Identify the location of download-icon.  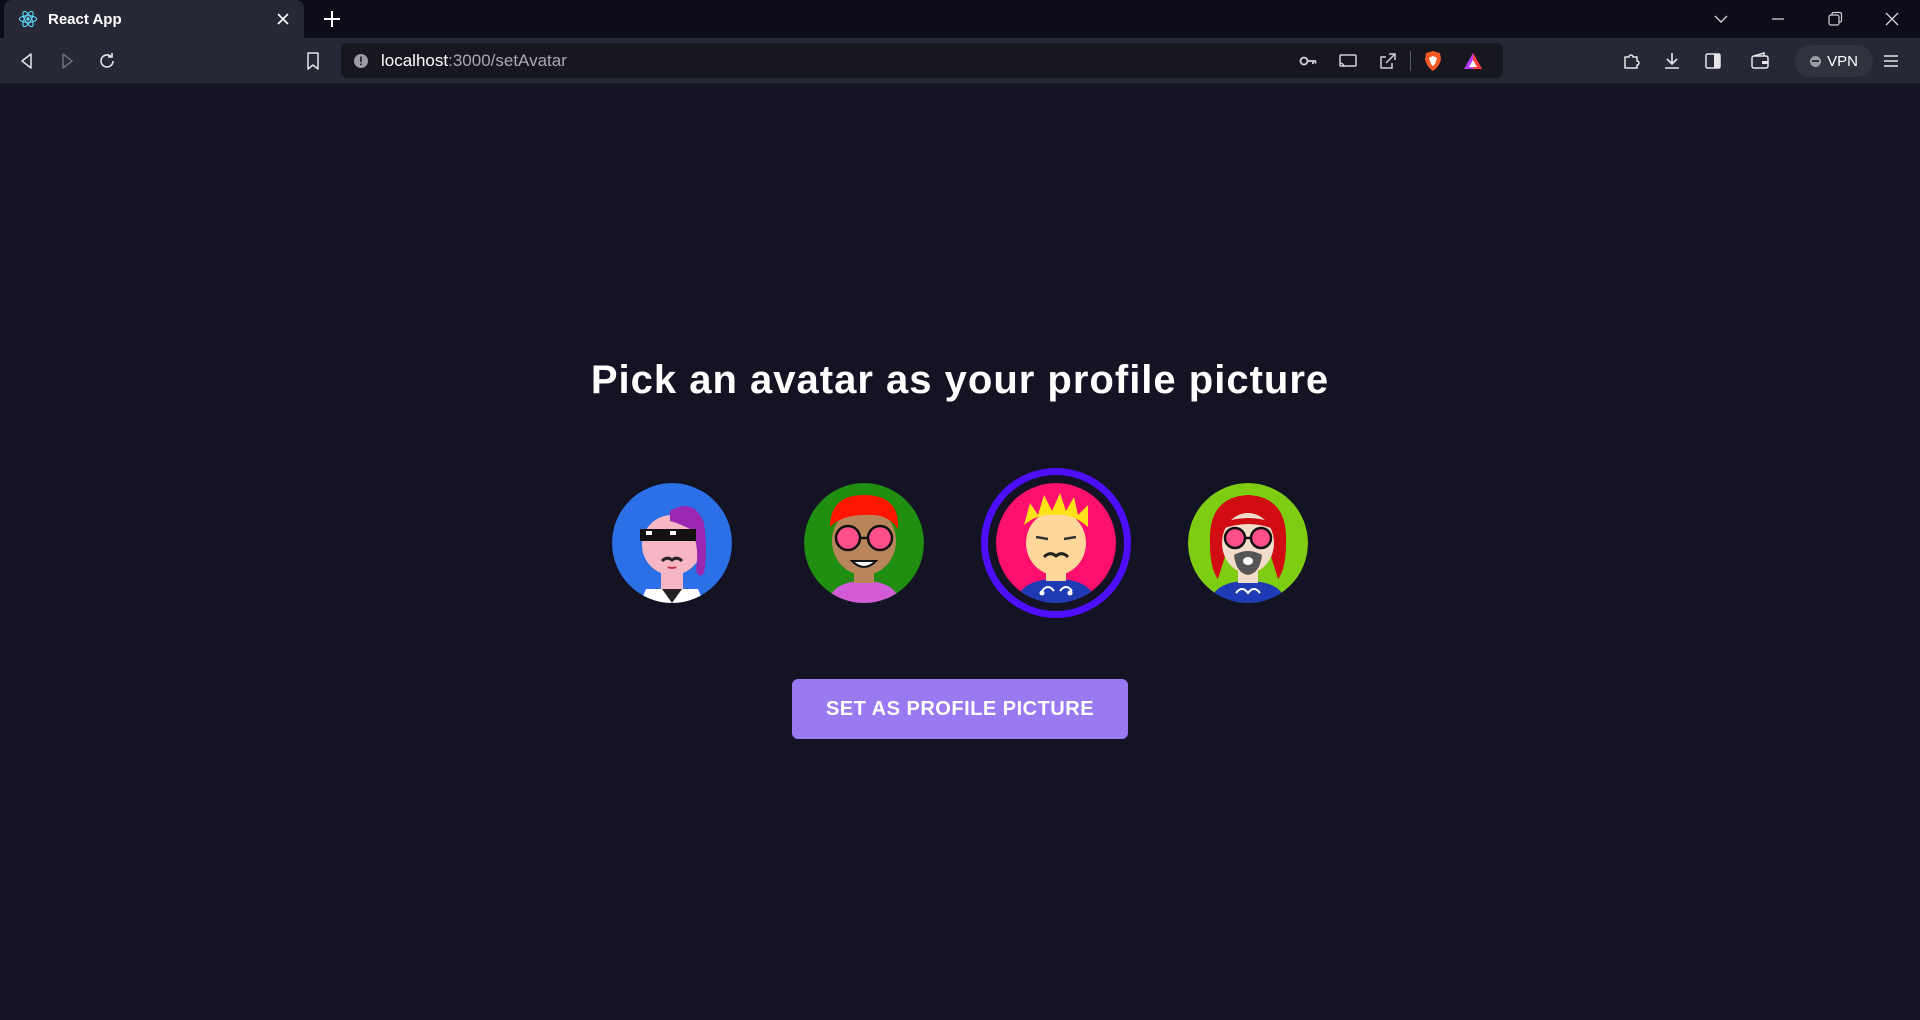
(1672, 61).